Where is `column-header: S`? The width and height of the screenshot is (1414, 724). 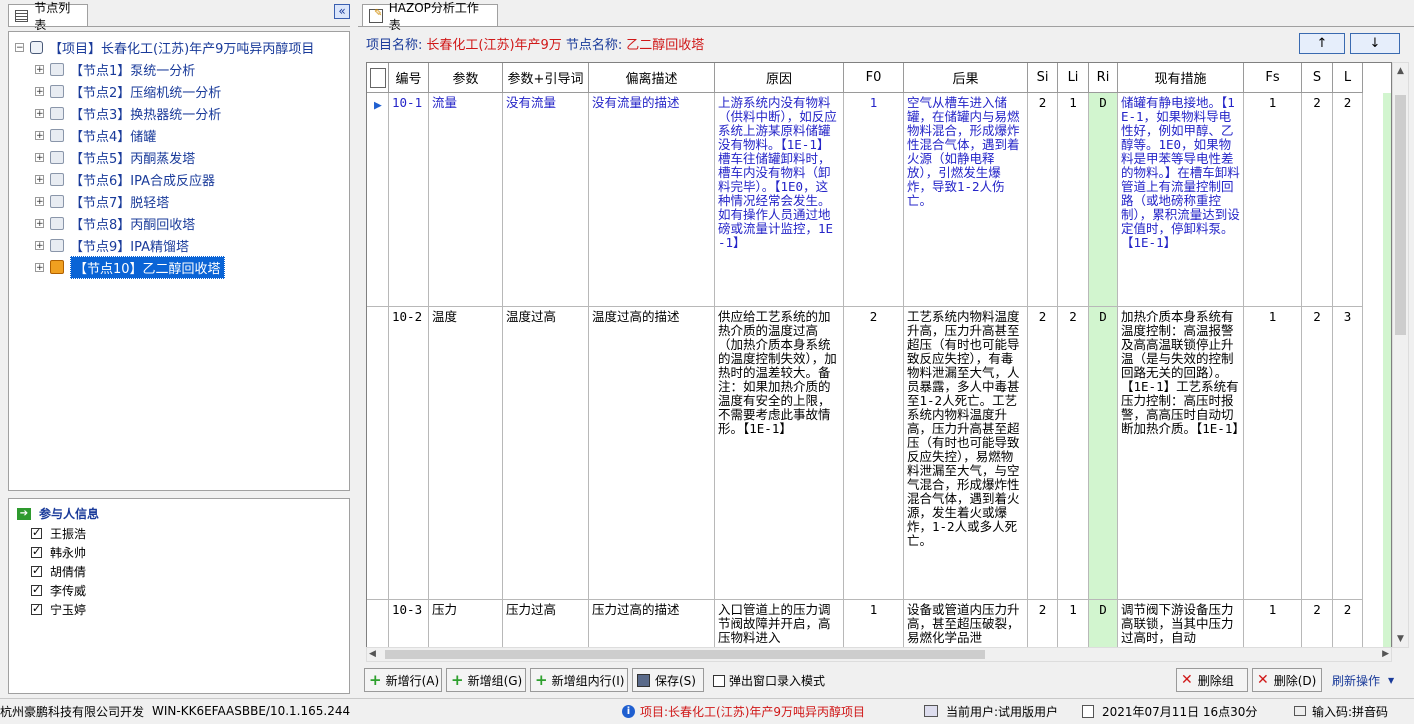 column-header: S is located at coordinates (1317, 78).